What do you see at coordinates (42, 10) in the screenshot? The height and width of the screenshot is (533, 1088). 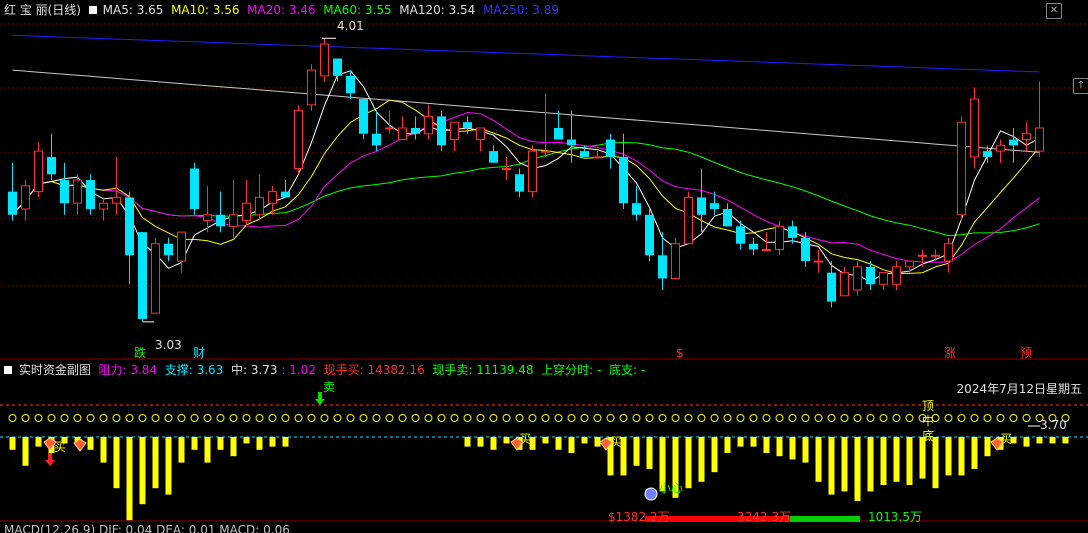 I see `stock-title: 红 宝 丽(日线)` at bounding box center [42, 10].